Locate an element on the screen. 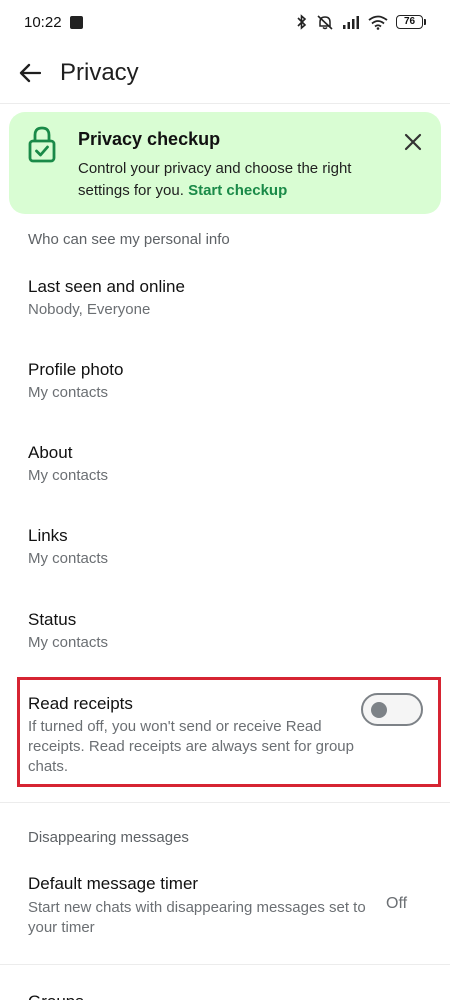  setting-profile-photo: Profile photo My contacts is located at coordinates (225, 380).